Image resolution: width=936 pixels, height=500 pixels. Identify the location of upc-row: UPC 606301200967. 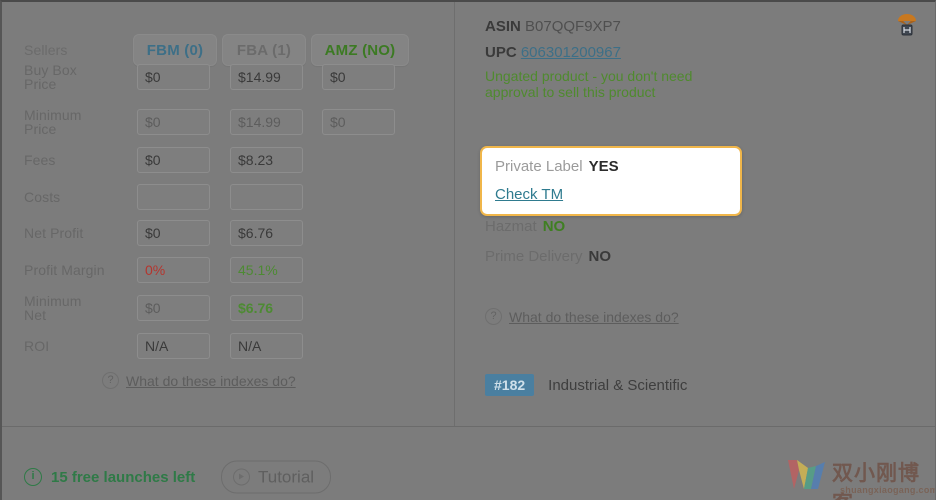
(553, 52).